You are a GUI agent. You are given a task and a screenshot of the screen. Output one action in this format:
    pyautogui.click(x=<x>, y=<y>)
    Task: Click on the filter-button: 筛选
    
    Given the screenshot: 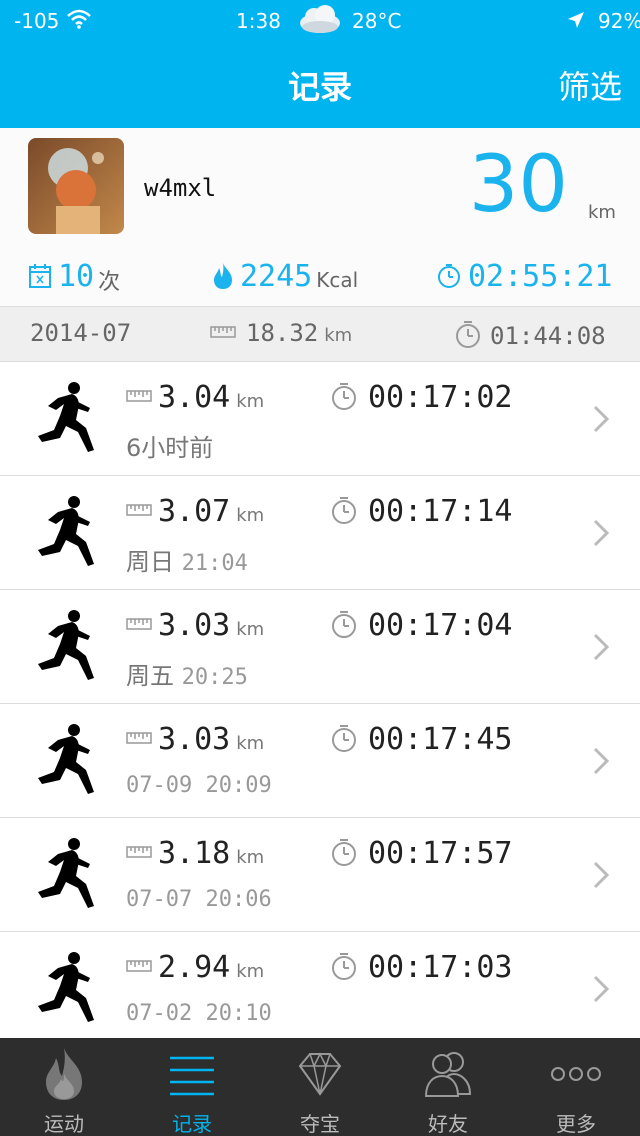 What is the action you would take?
    pyautogui.click(x=590, y=85)
    